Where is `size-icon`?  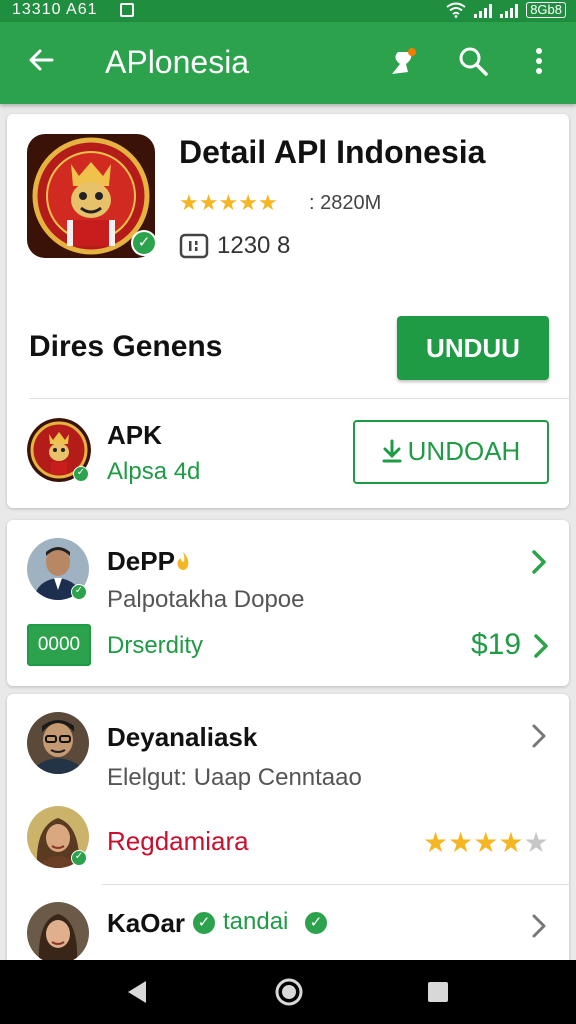
size-icon is located at coordinates (194, 246).